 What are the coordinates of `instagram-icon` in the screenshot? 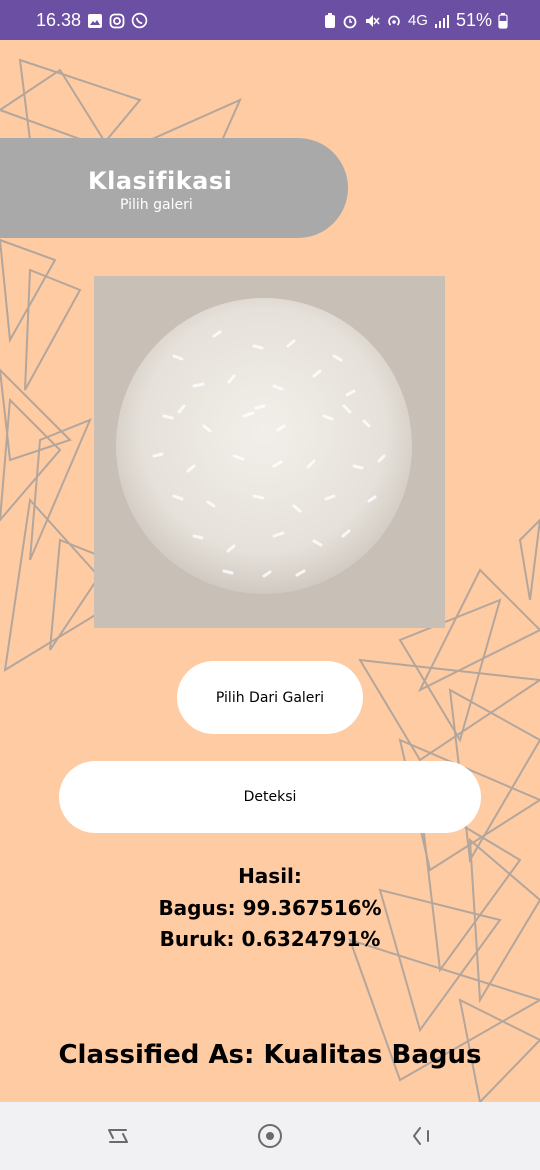 It's located at (117, 20).